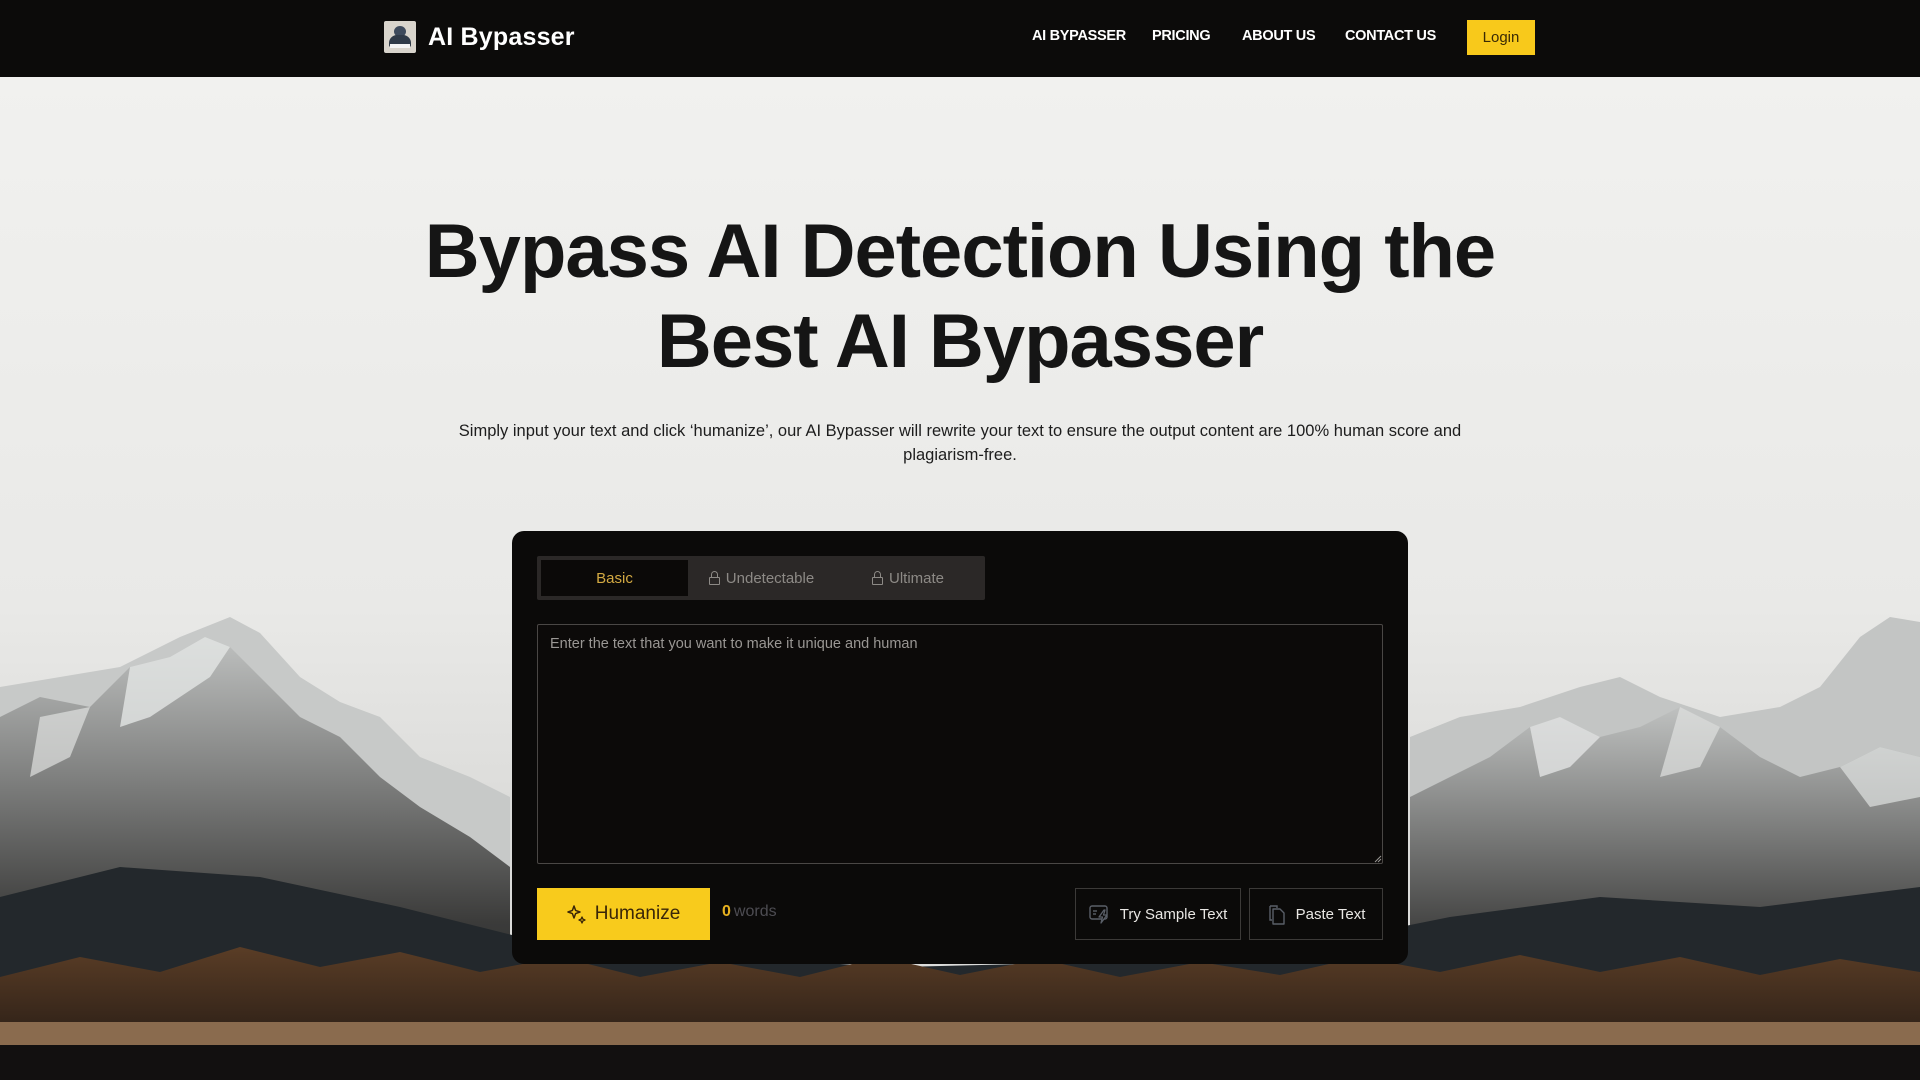  I want to click on humanize-button: Humanize, so click(623, 914).